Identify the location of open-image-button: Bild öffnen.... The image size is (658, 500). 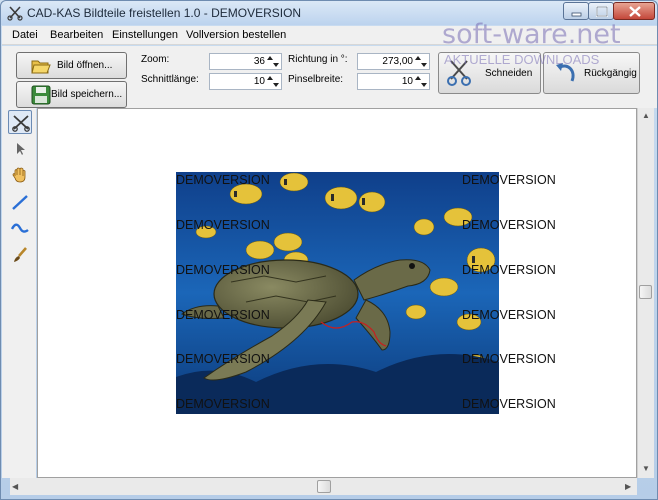
(71, 65).